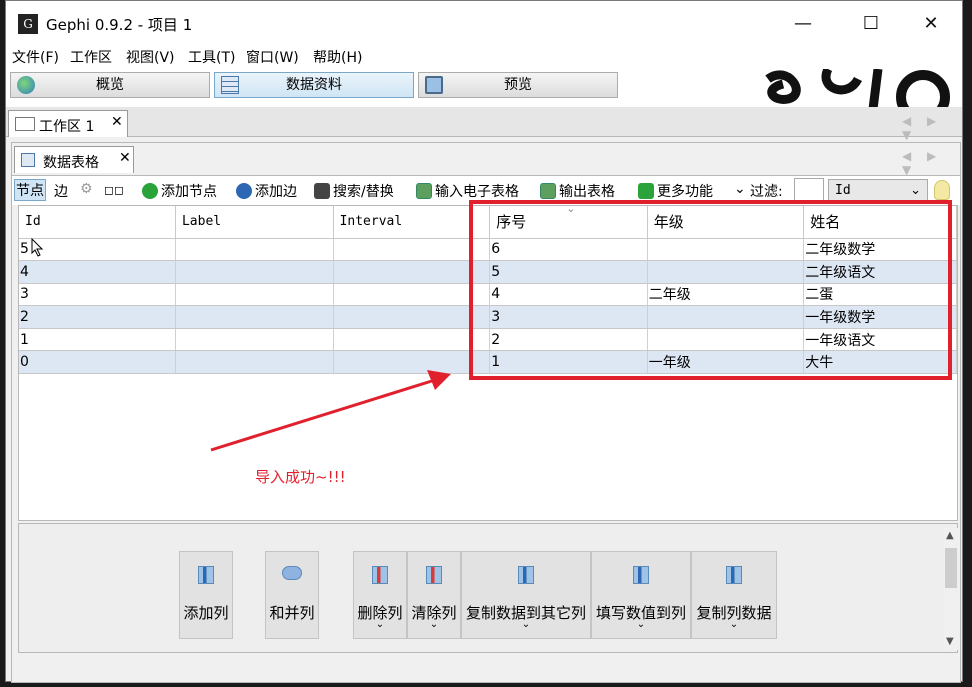 This screenshot has width=972, height=687. What do you see at coordinates (880, 317) in the screenshot?
I see `cell-name: 一年级数学` at bounding box center [880, 317].